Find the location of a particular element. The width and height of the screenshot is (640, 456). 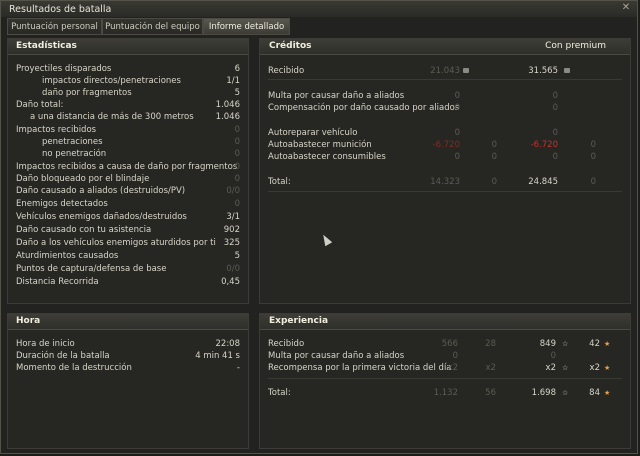

window-title: Resultados de batalla is located at coordinates (60, 9).